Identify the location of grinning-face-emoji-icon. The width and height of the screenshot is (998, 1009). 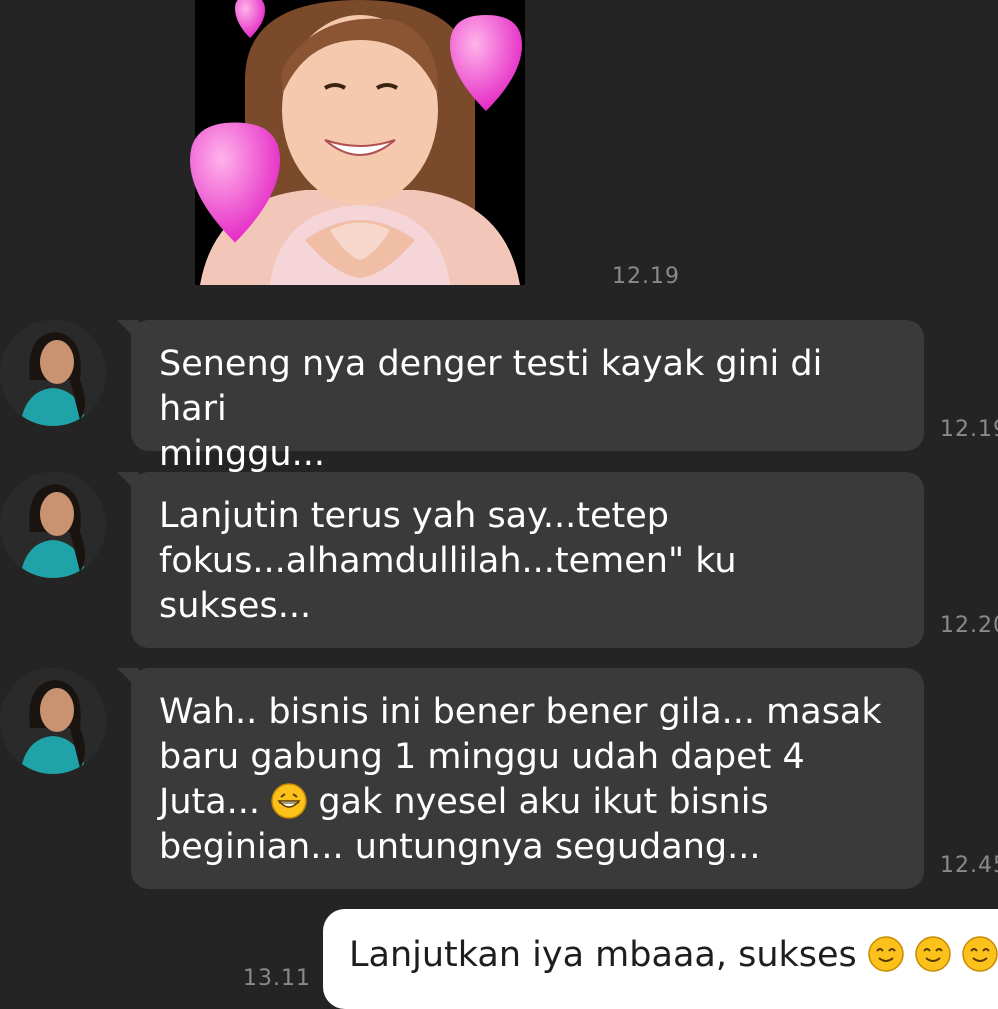
(289, 801).